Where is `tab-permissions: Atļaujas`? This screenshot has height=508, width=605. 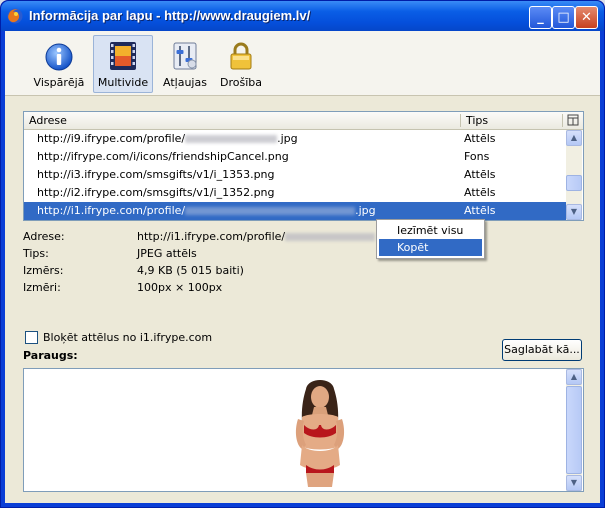
tab-permissions: Atļaujas is located at coordinates (185, 64).